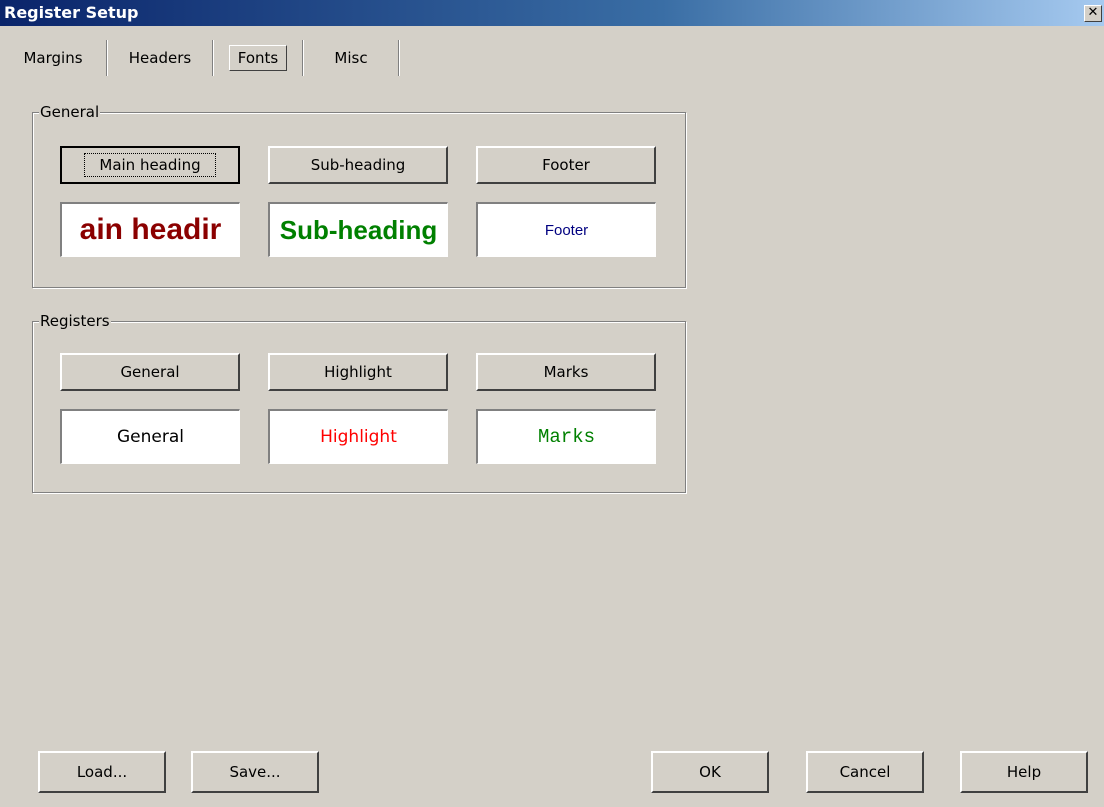 This screenshot has height=807, width=1104. What do you see at coordinates (358, 165) in the screenshot?
I see `sub-heading-button: Sub-heading` at bounding box center [358, 165].